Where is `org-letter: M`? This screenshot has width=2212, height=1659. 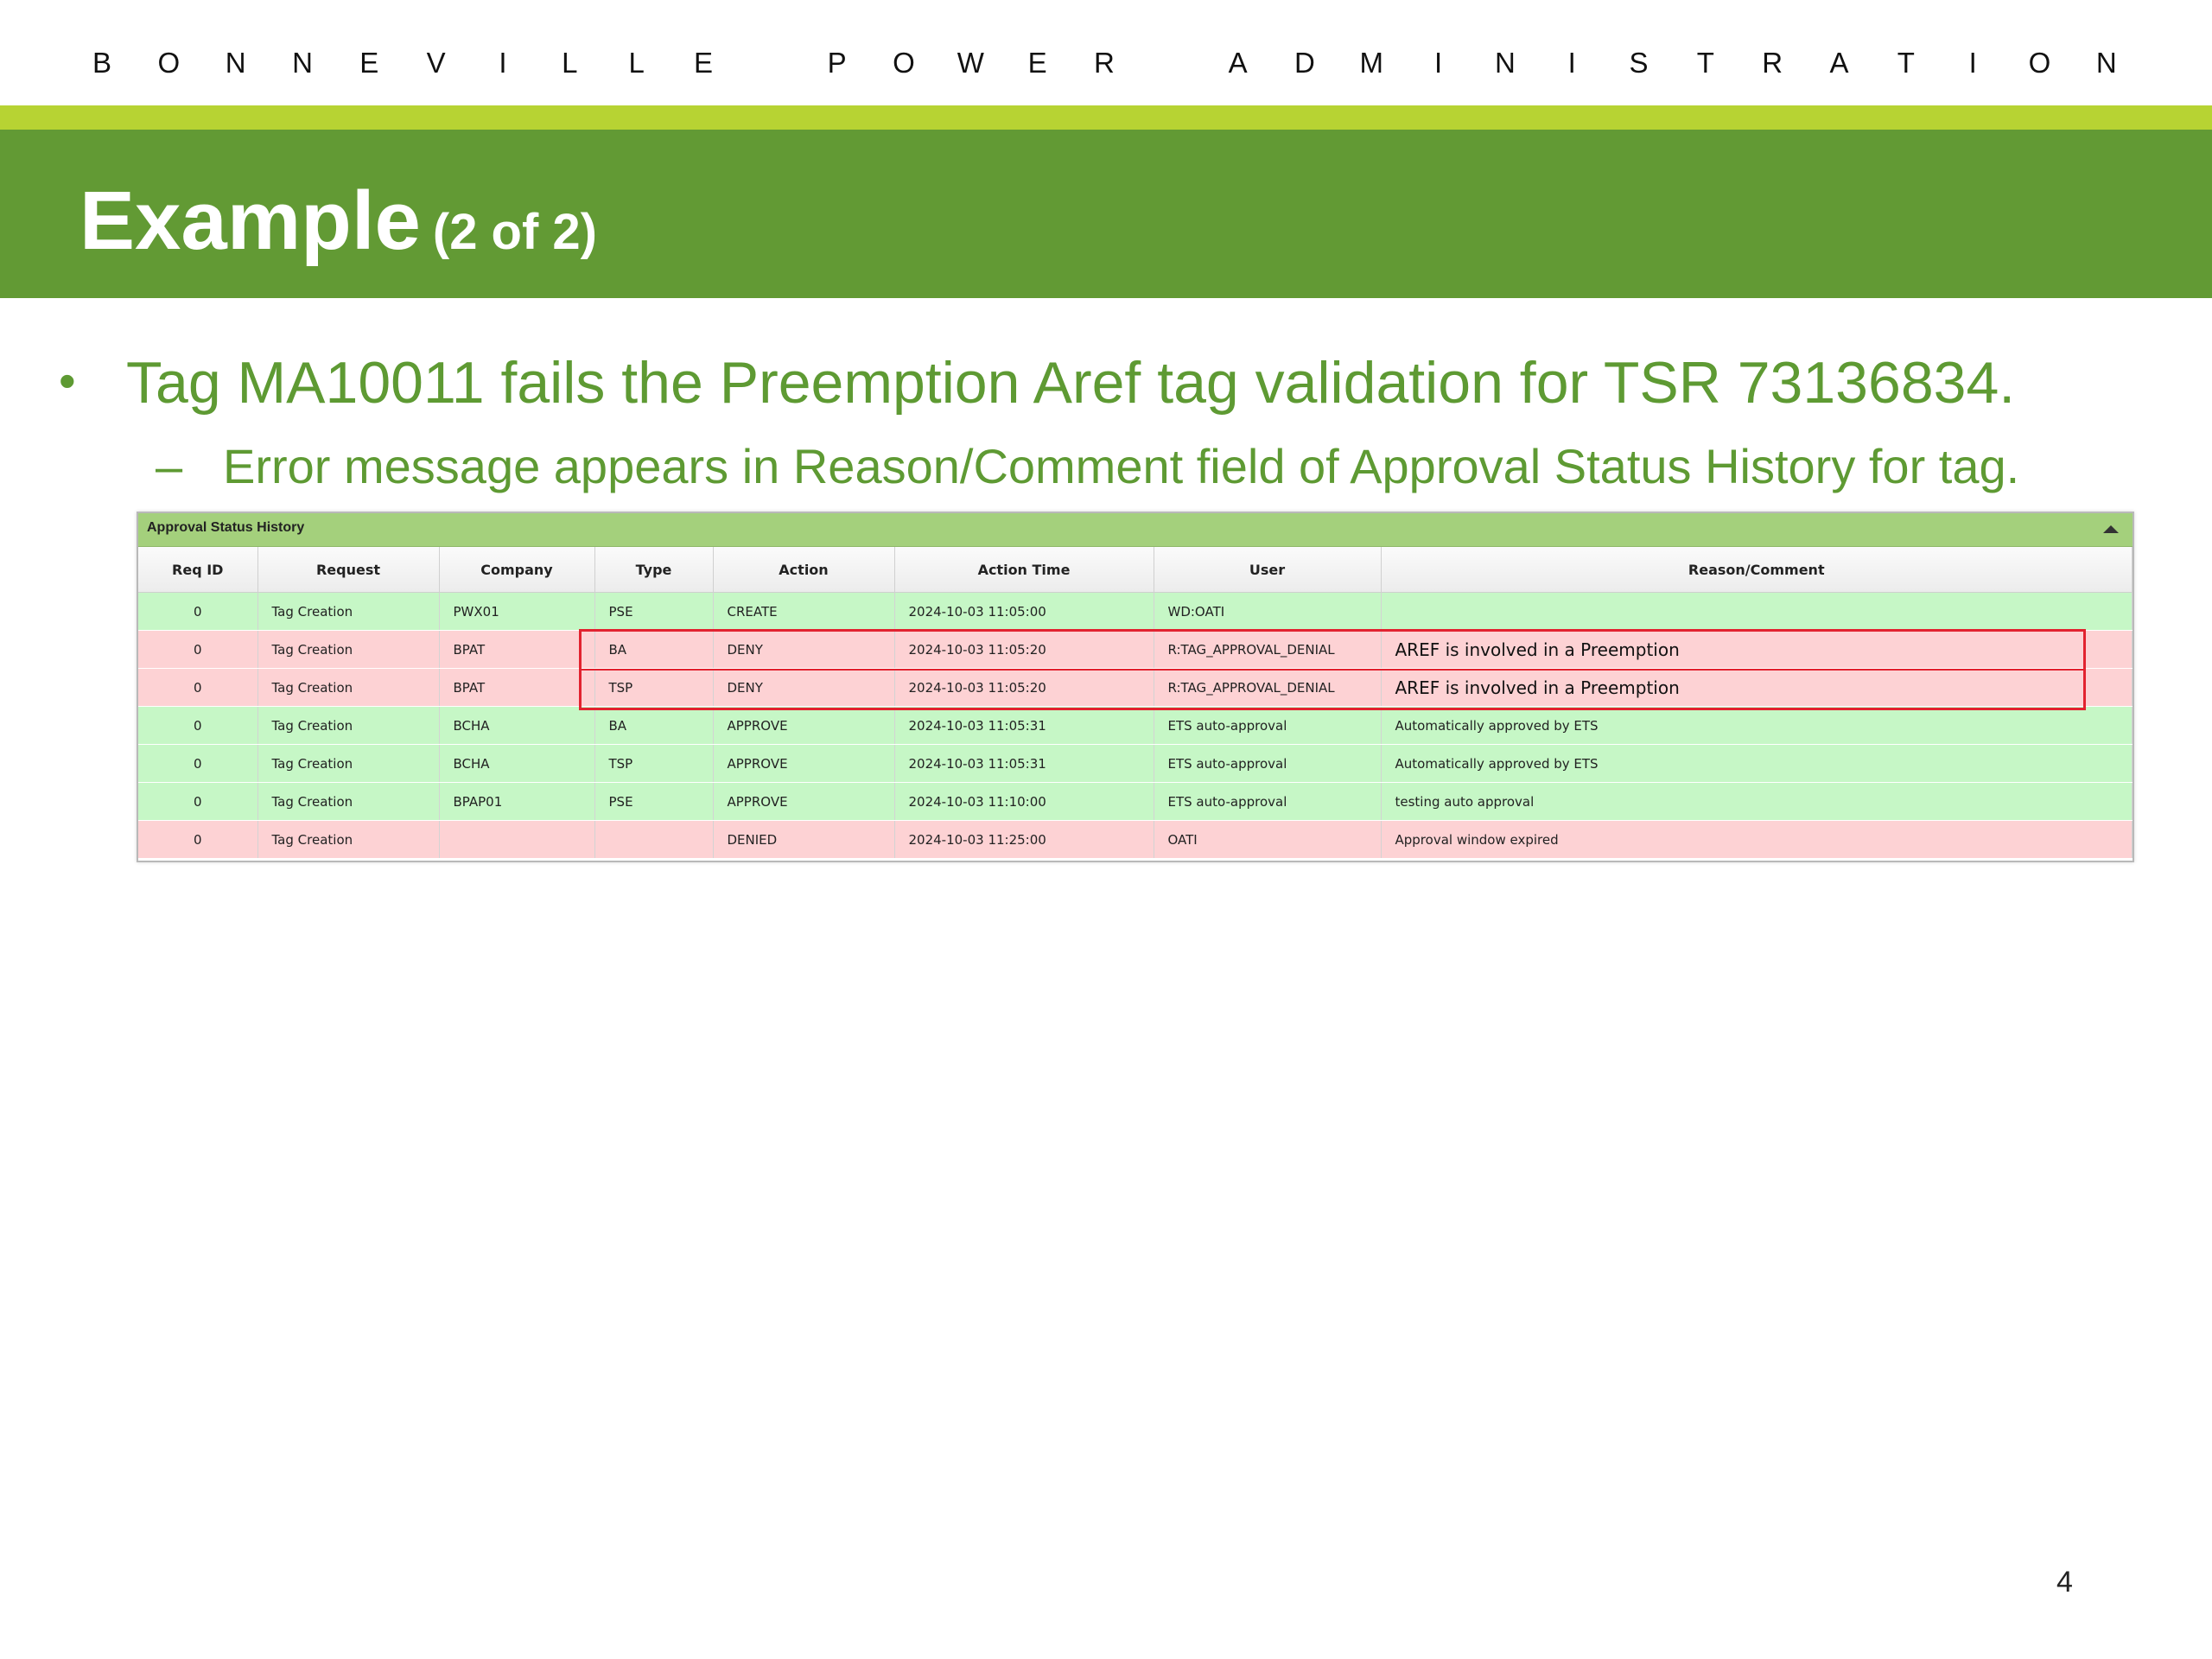
org-letter: M is located at coordinates (1371, 63).